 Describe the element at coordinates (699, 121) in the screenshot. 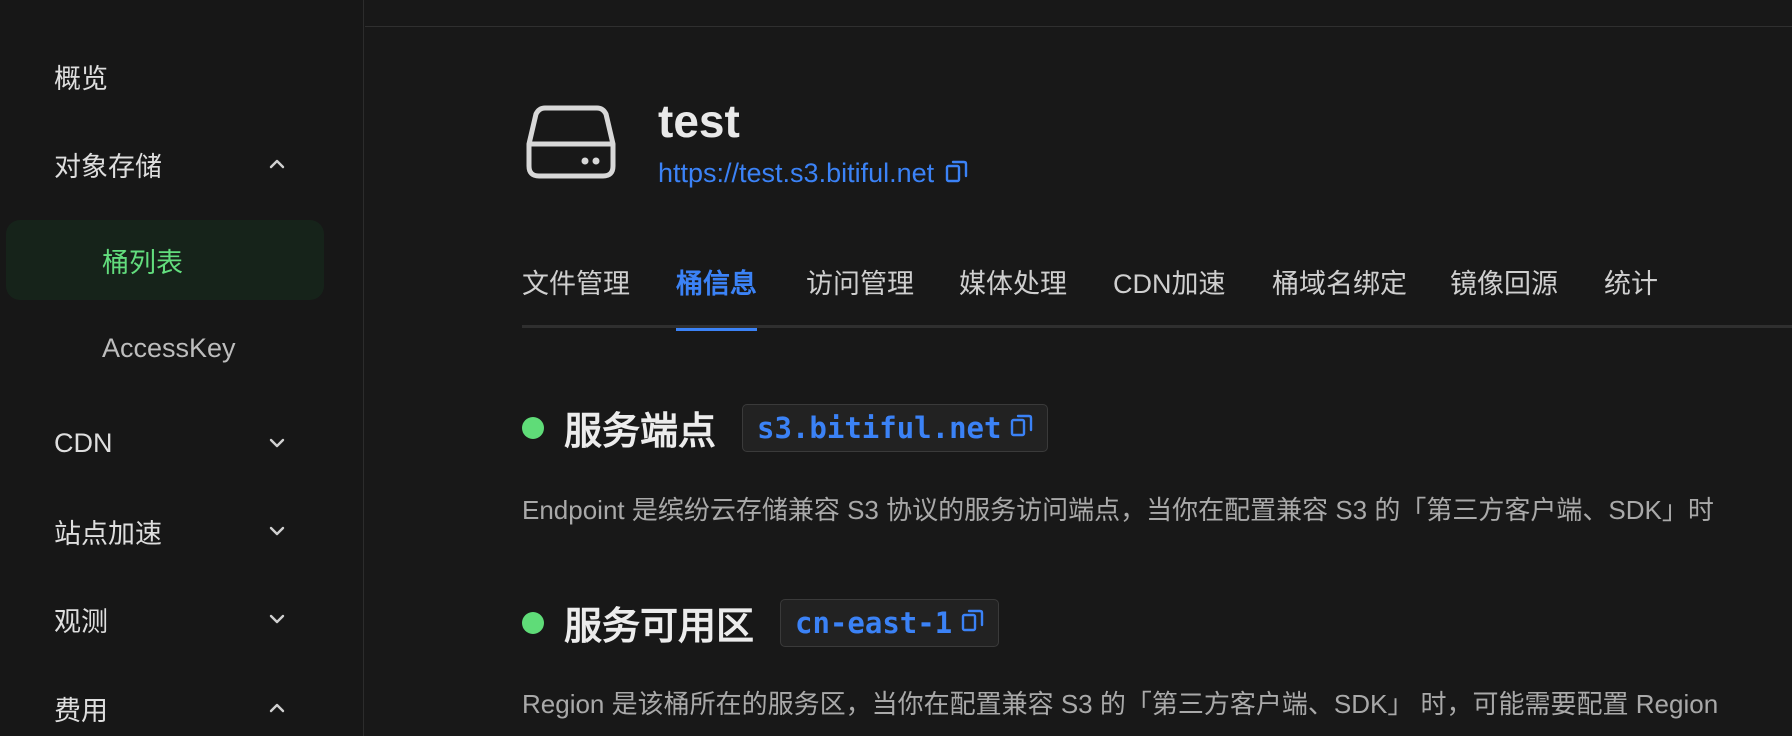

I see `bucket-name: test` at that location.